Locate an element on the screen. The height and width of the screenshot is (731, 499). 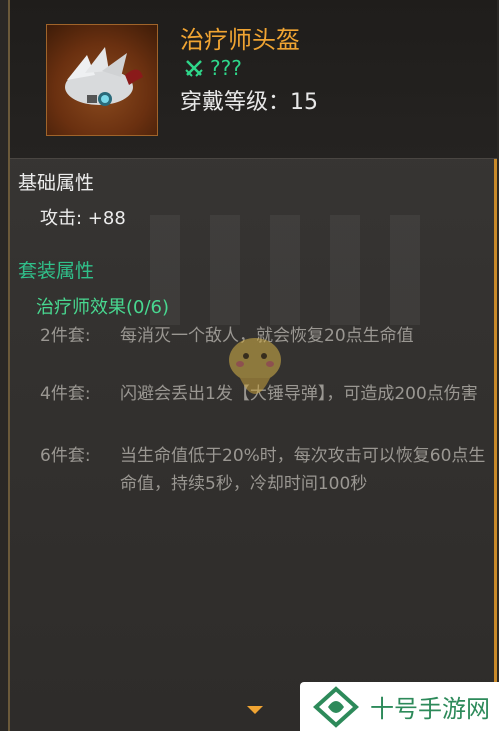
rarity-row: ??? is located at coordinates (213, 68).